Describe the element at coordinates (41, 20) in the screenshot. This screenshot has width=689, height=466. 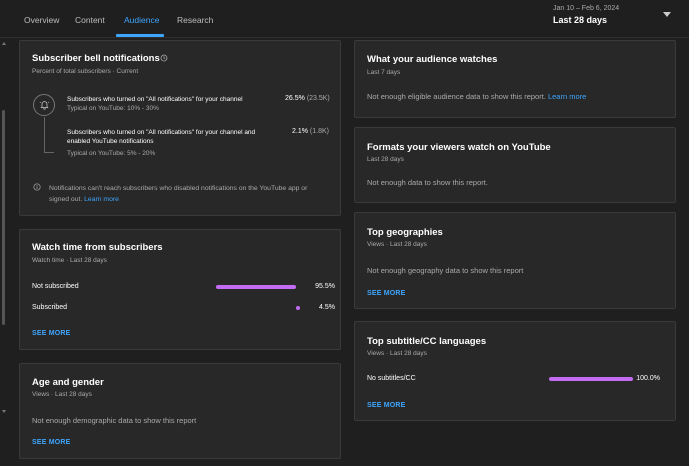
I see `tab-overview: Overview` at that location.